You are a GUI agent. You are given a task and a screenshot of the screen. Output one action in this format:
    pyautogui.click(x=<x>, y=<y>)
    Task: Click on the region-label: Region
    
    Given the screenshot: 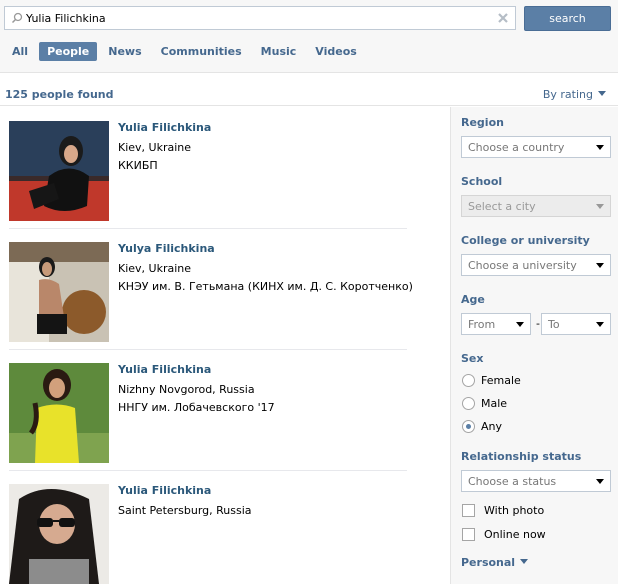 What is the action you would take?
    pyautogui.click(x=482, y=122)
    